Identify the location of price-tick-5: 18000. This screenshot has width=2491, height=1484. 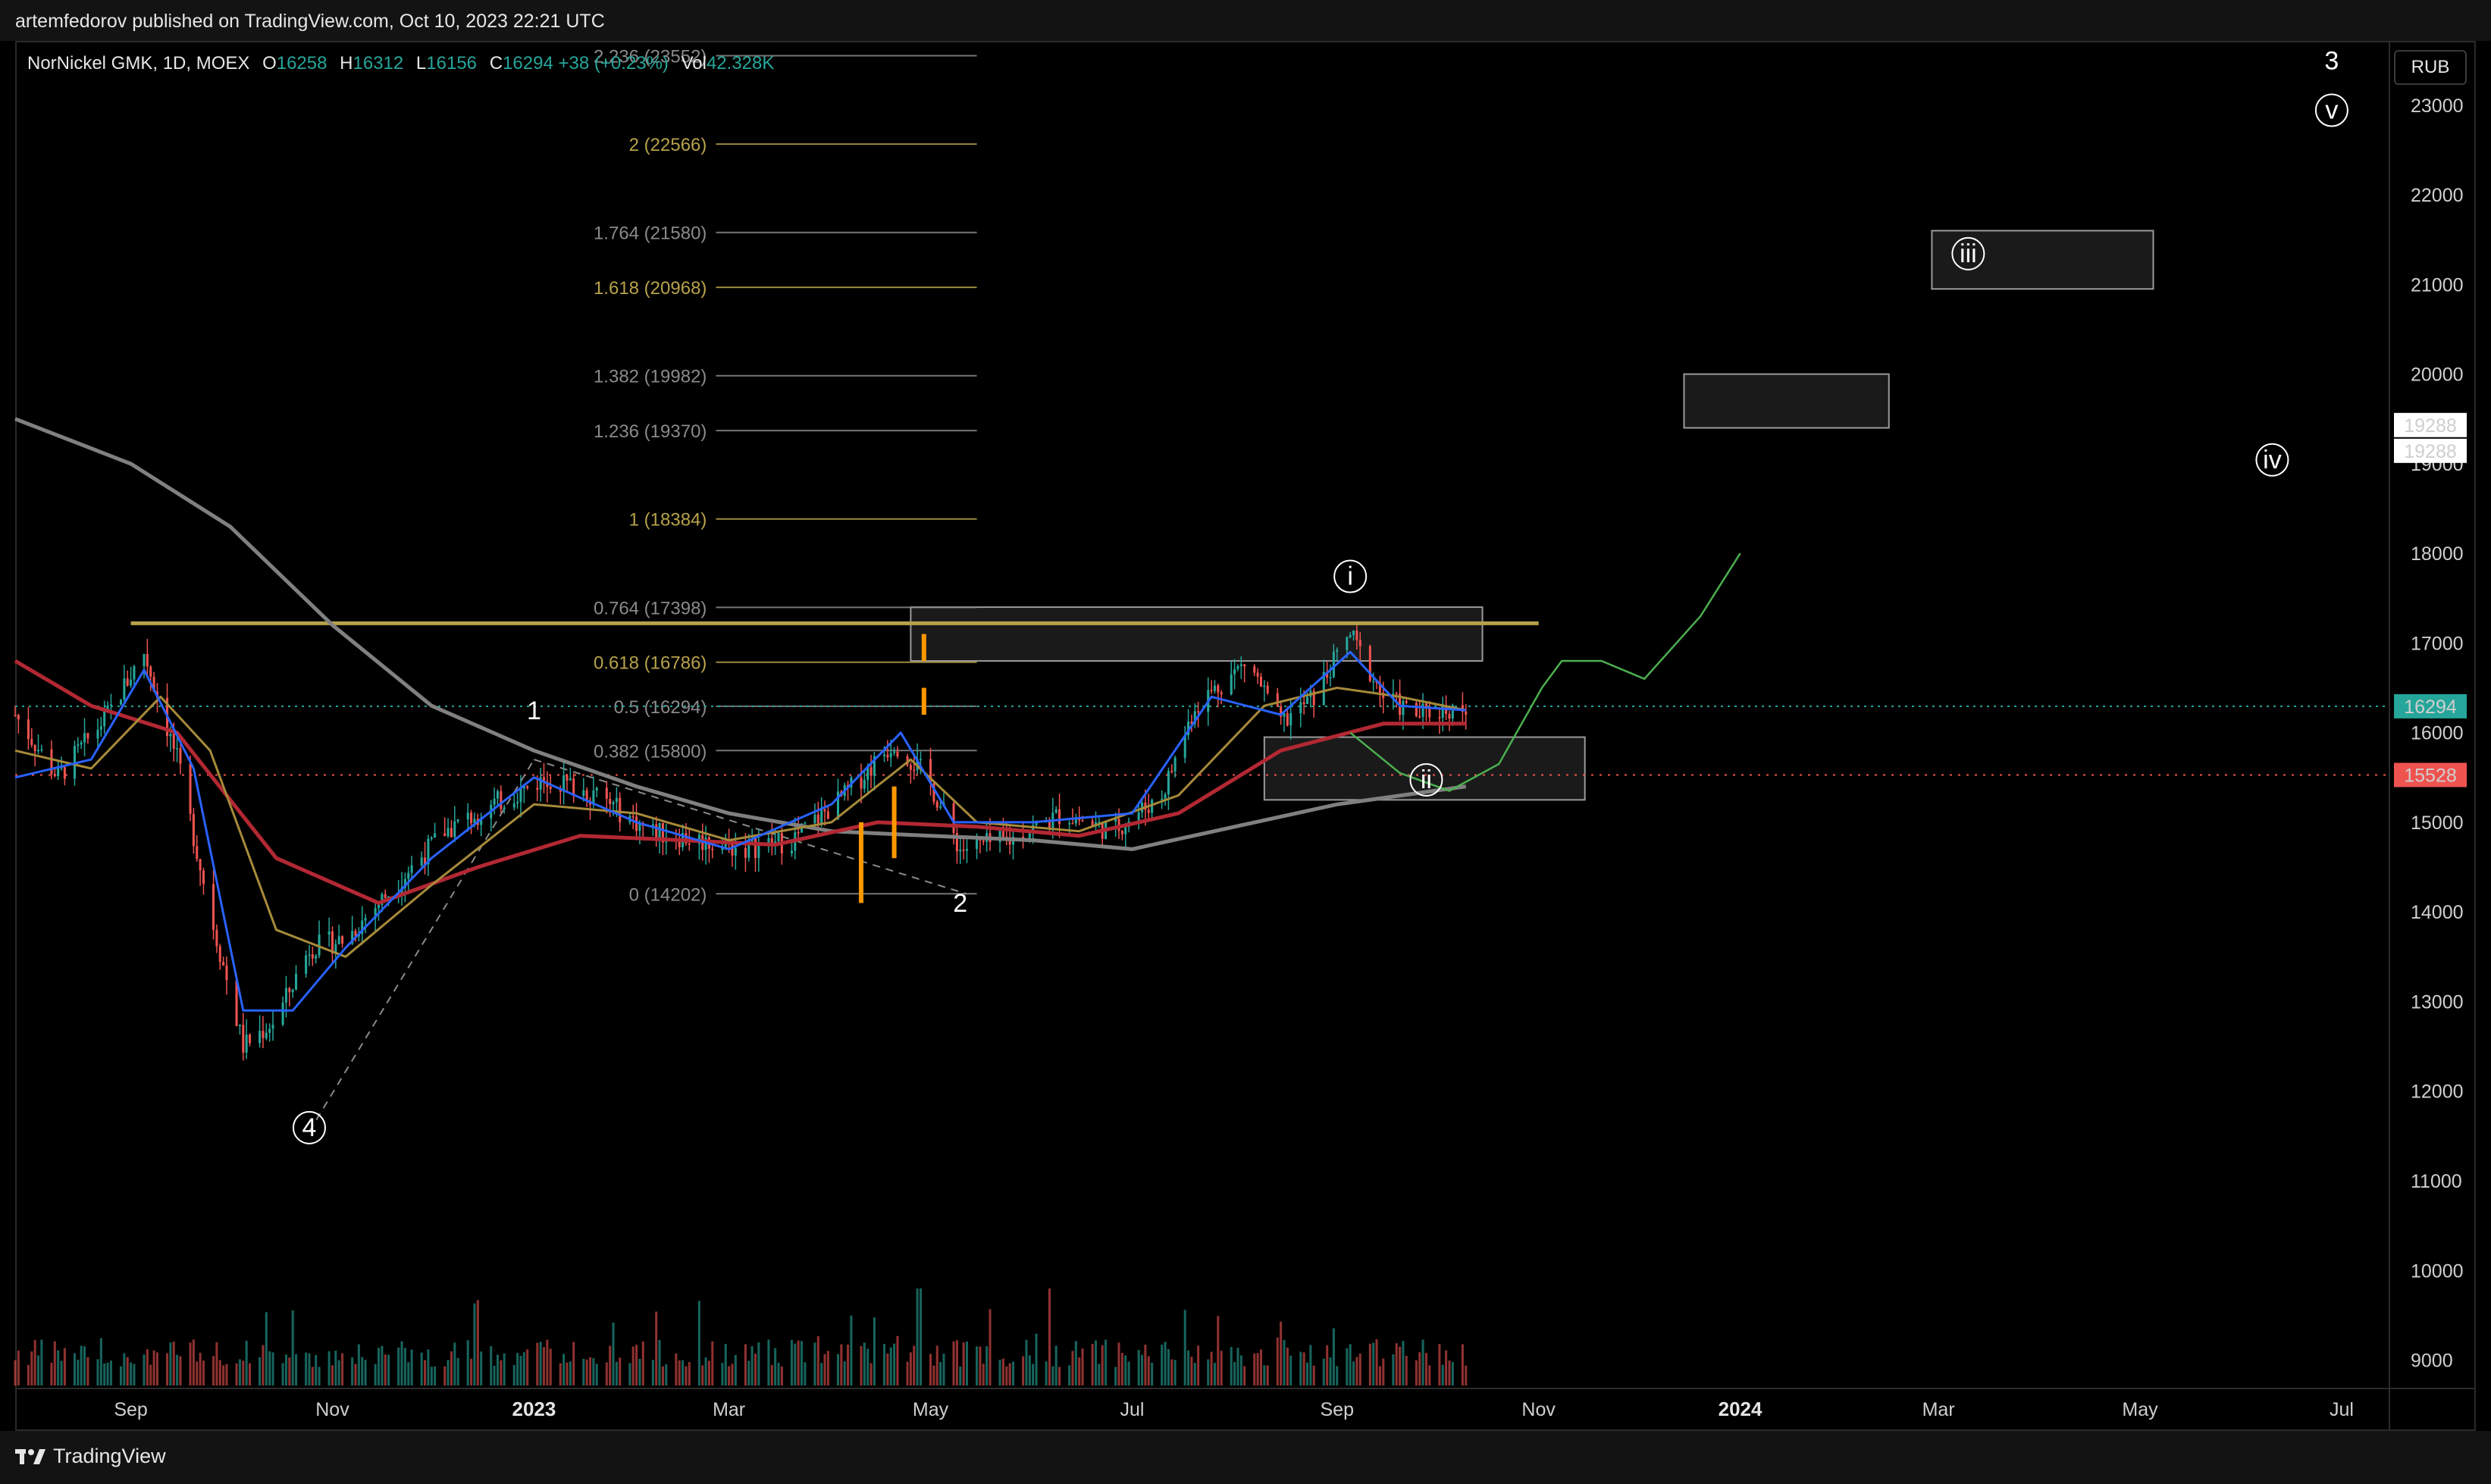
(2437, 554).